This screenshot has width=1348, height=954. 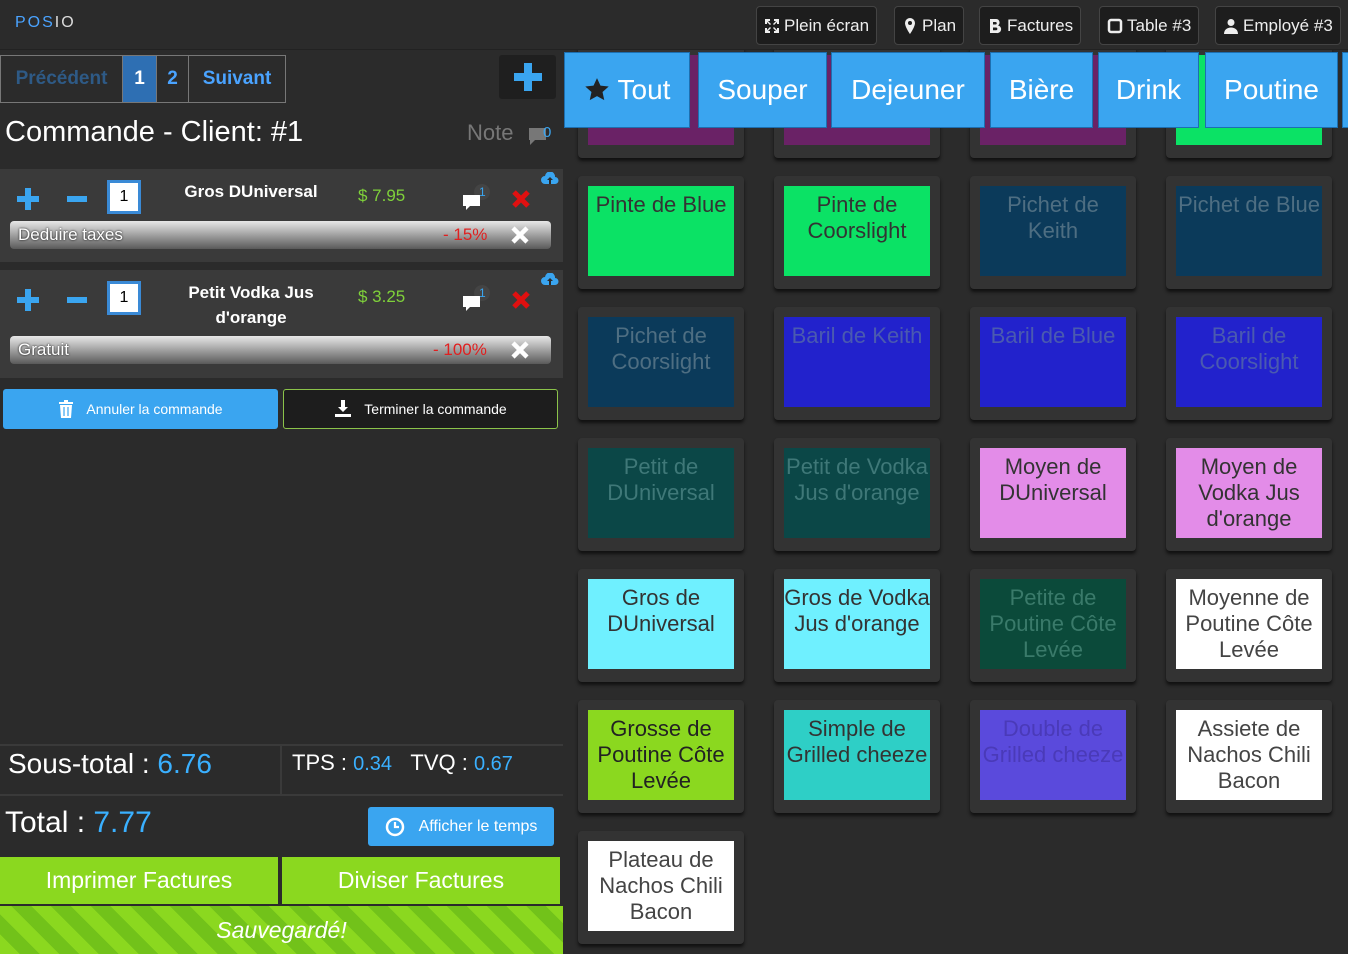 I want to click on product-tile: Baril de Keith, so click(x=857, y=363).